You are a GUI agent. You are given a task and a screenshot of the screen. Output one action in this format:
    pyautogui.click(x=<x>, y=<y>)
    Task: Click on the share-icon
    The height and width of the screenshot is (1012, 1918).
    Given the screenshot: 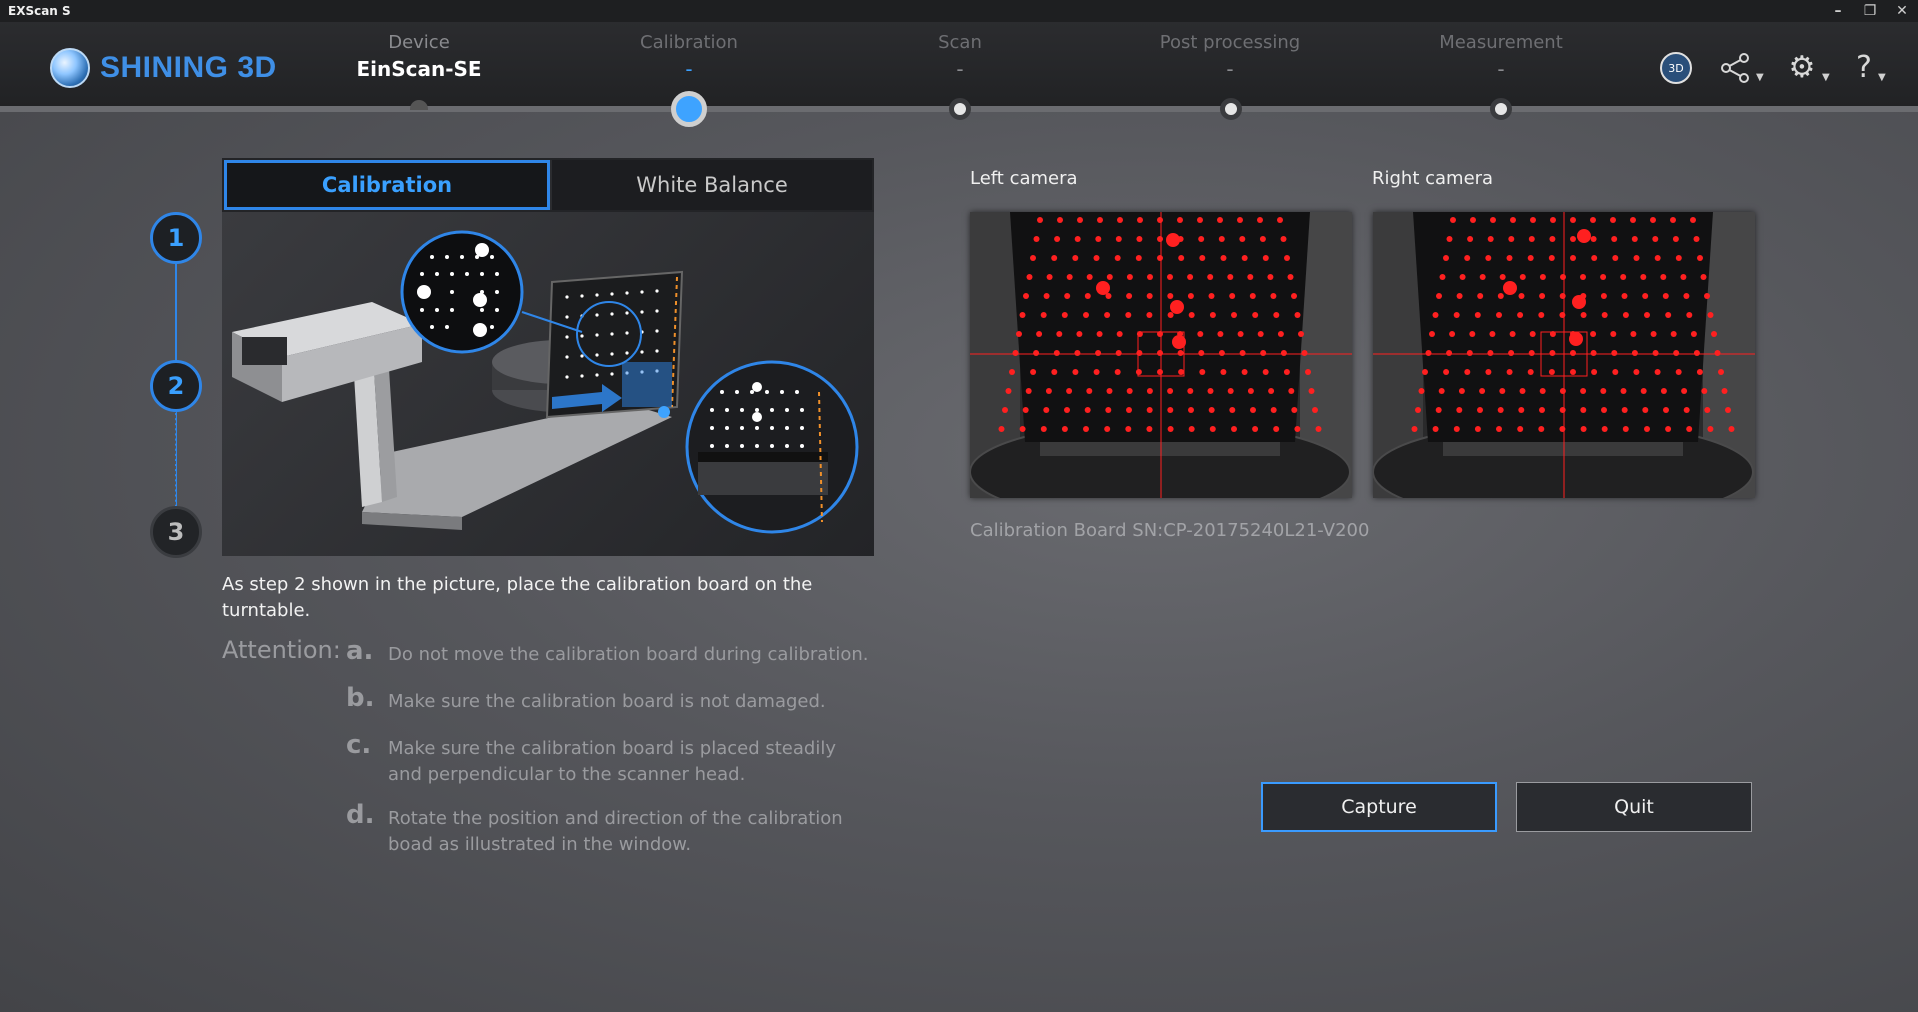 What is the action you would take?
    pyautogui.click(x=1736, y=68)
    